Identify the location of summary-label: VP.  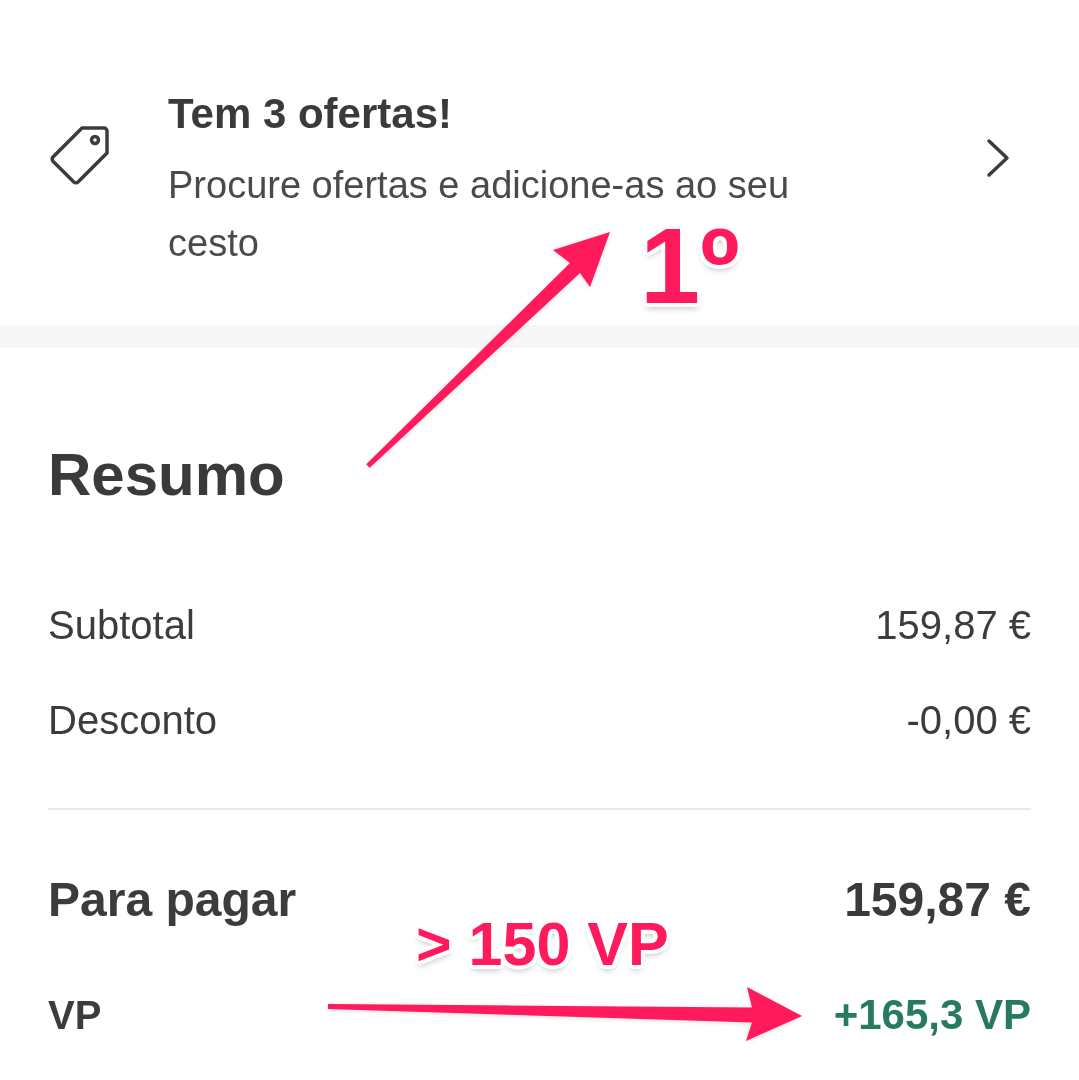
(75, 1015).